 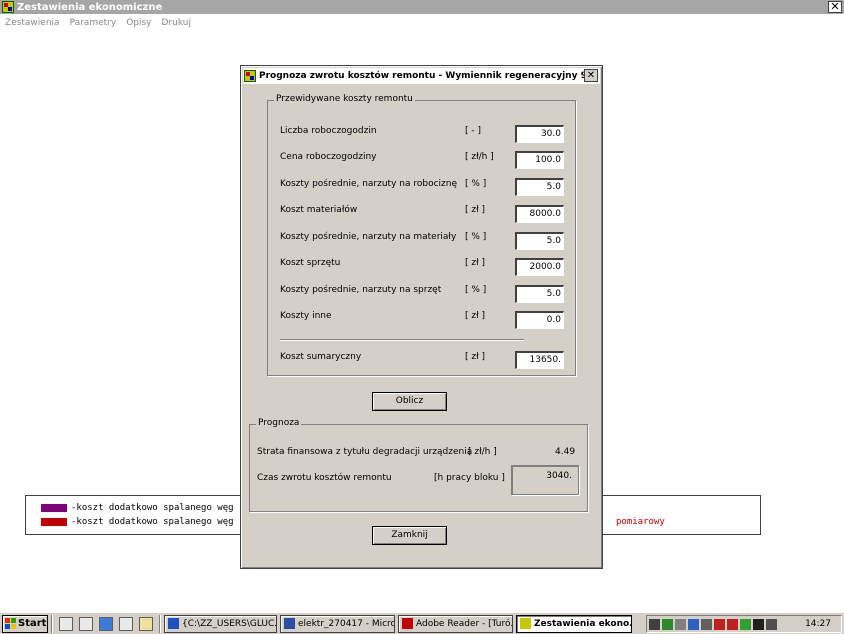 What do you see at coordinates (90, 7) in the screenshot?
I see `window-title: Zestawienia ekonomiczne` at bounding box center [90, 7].